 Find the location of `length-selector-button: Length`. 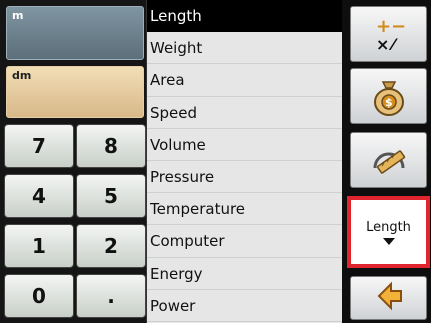

length-selector-button: Length is located at coordinates (388, 232).